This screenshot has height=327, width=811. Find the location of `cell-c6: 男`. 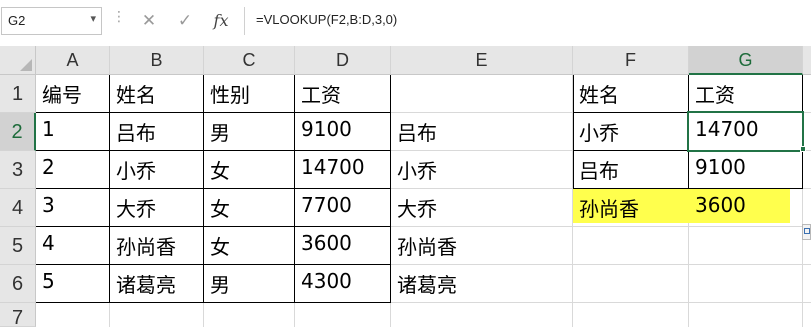

cell-c6: 男 is located at coordinates (217, 283).